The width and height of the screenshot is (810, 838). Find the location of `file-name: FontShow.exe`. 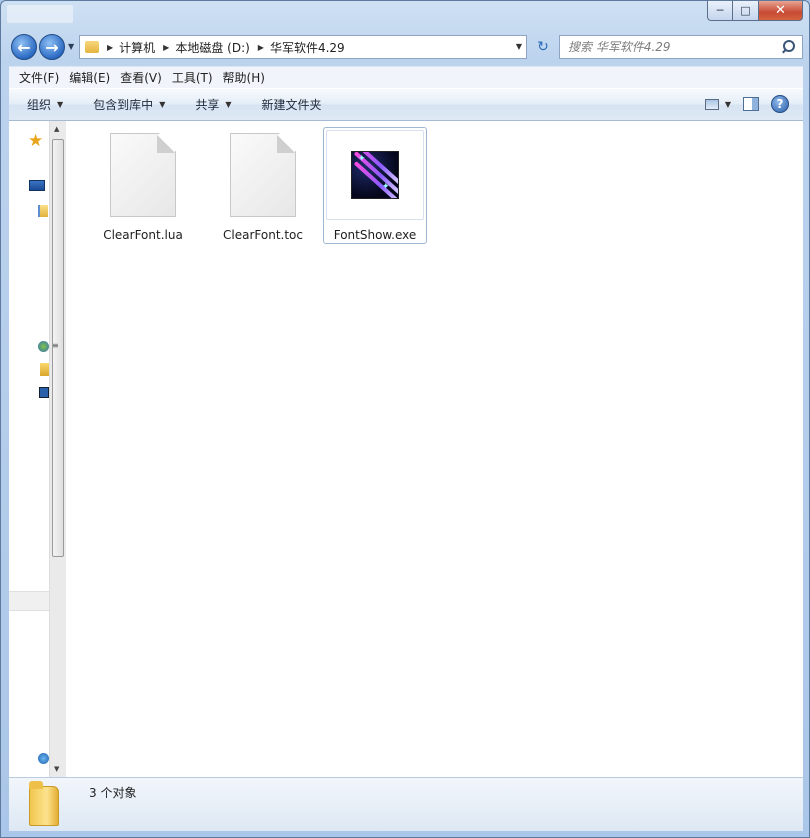

file-name: FontShow.exe is located at coordinates (375, 235).